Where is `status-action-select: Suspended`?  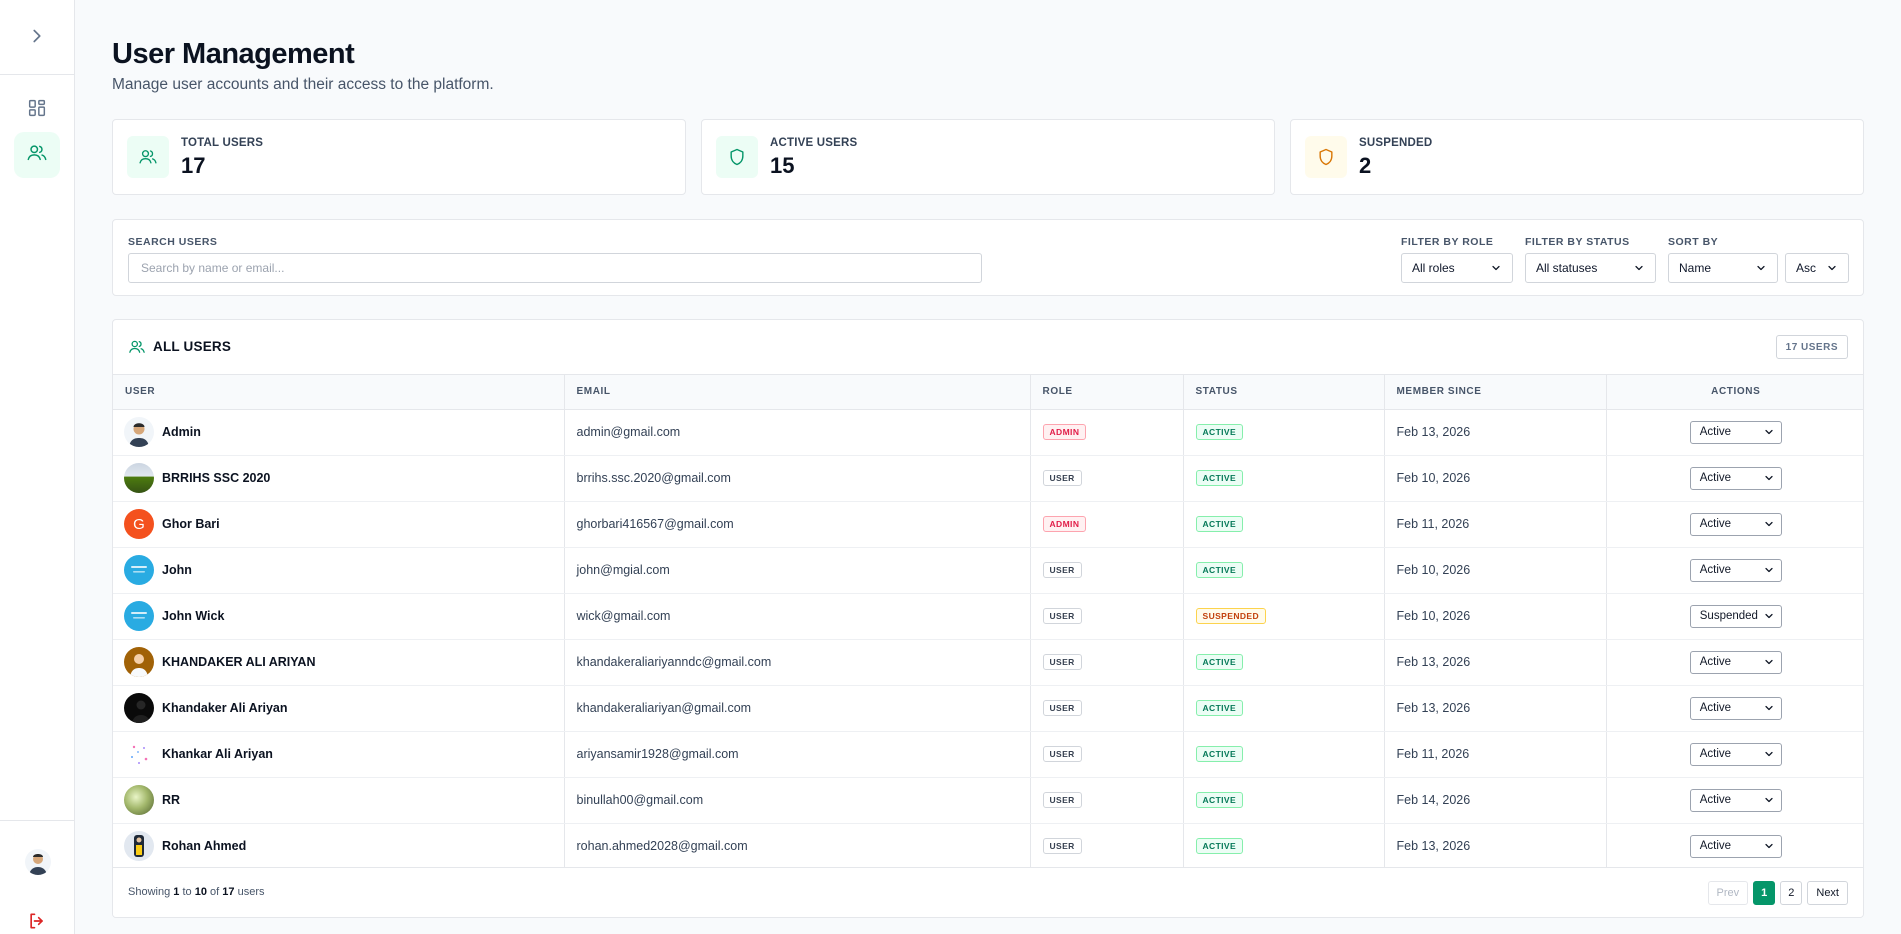 status-action-select: Suspended is located at coordinates (1735, 616).